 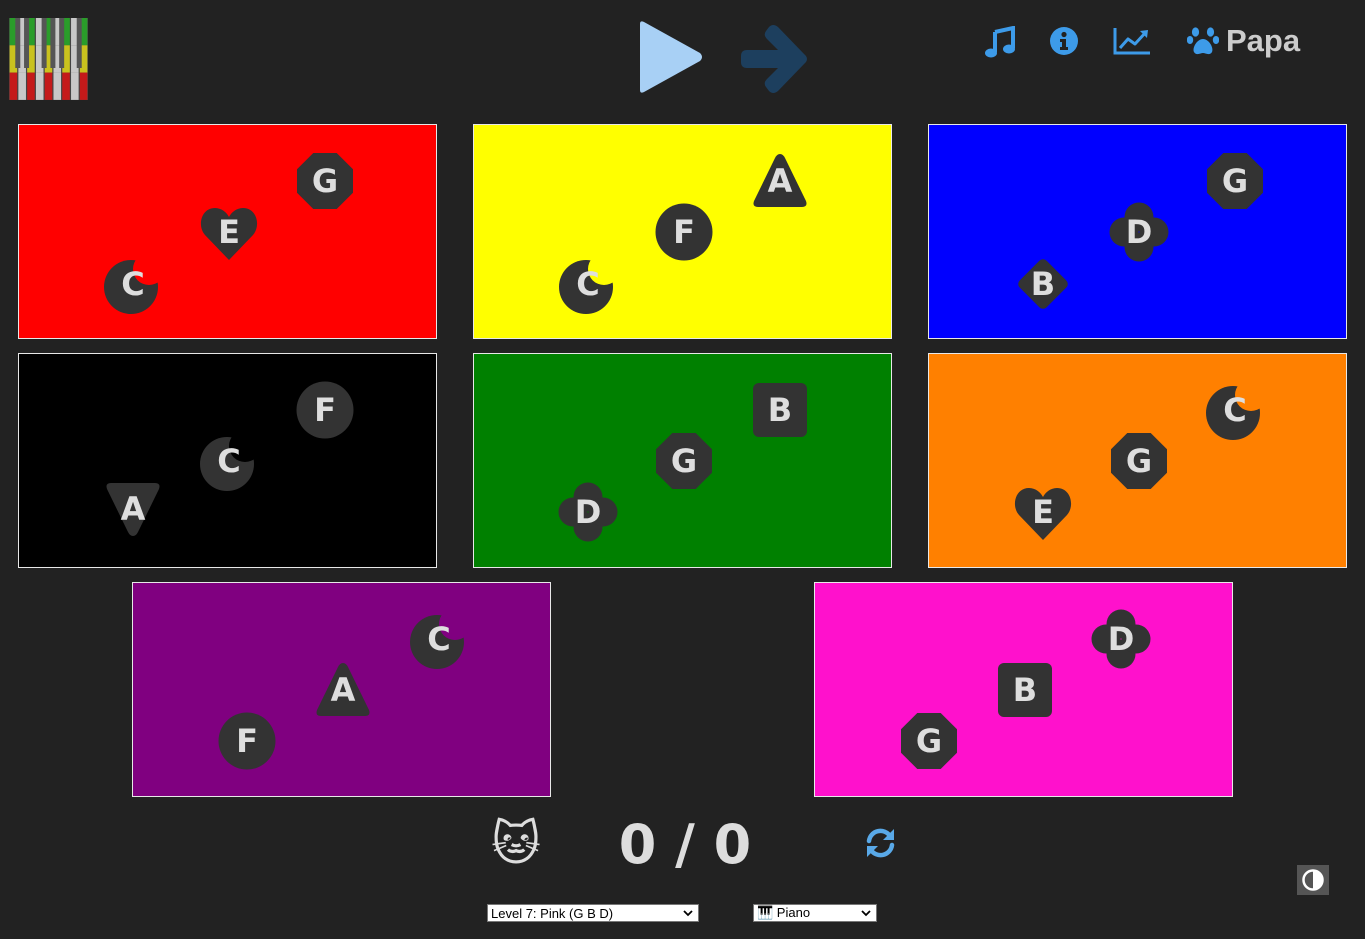 I want to click on level-select: Level 7: Pink (G B D), so click(x=593, y=913).